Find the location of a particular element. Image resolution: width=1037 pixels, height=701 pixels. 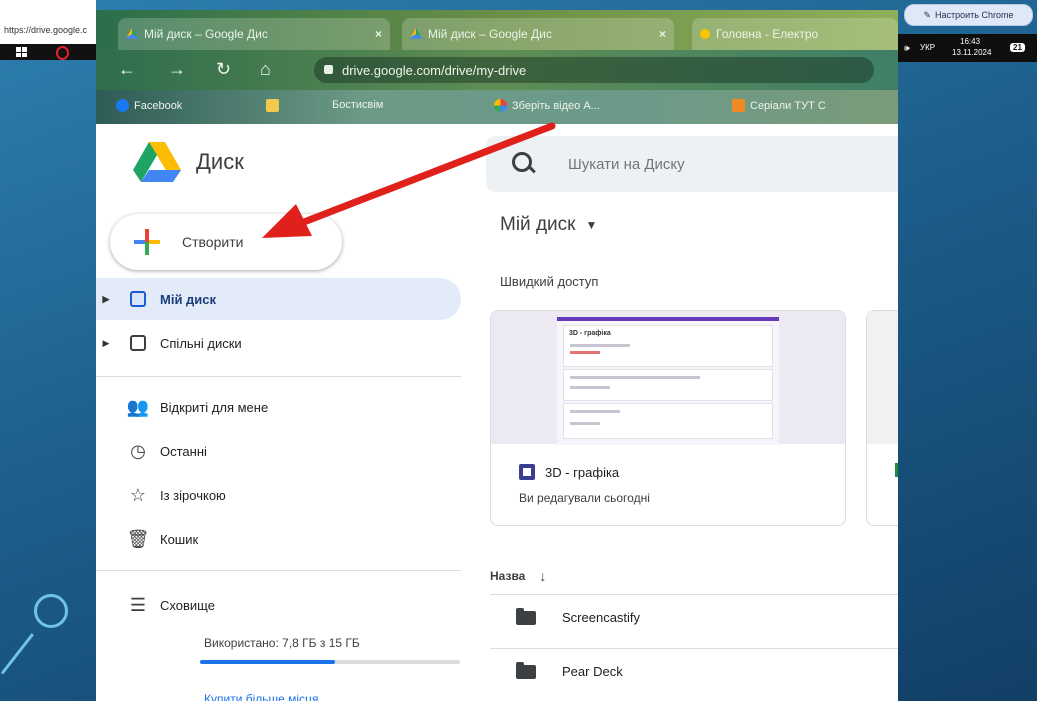

page-title: Мій диск ▼ is located at coordinates (548, 225).